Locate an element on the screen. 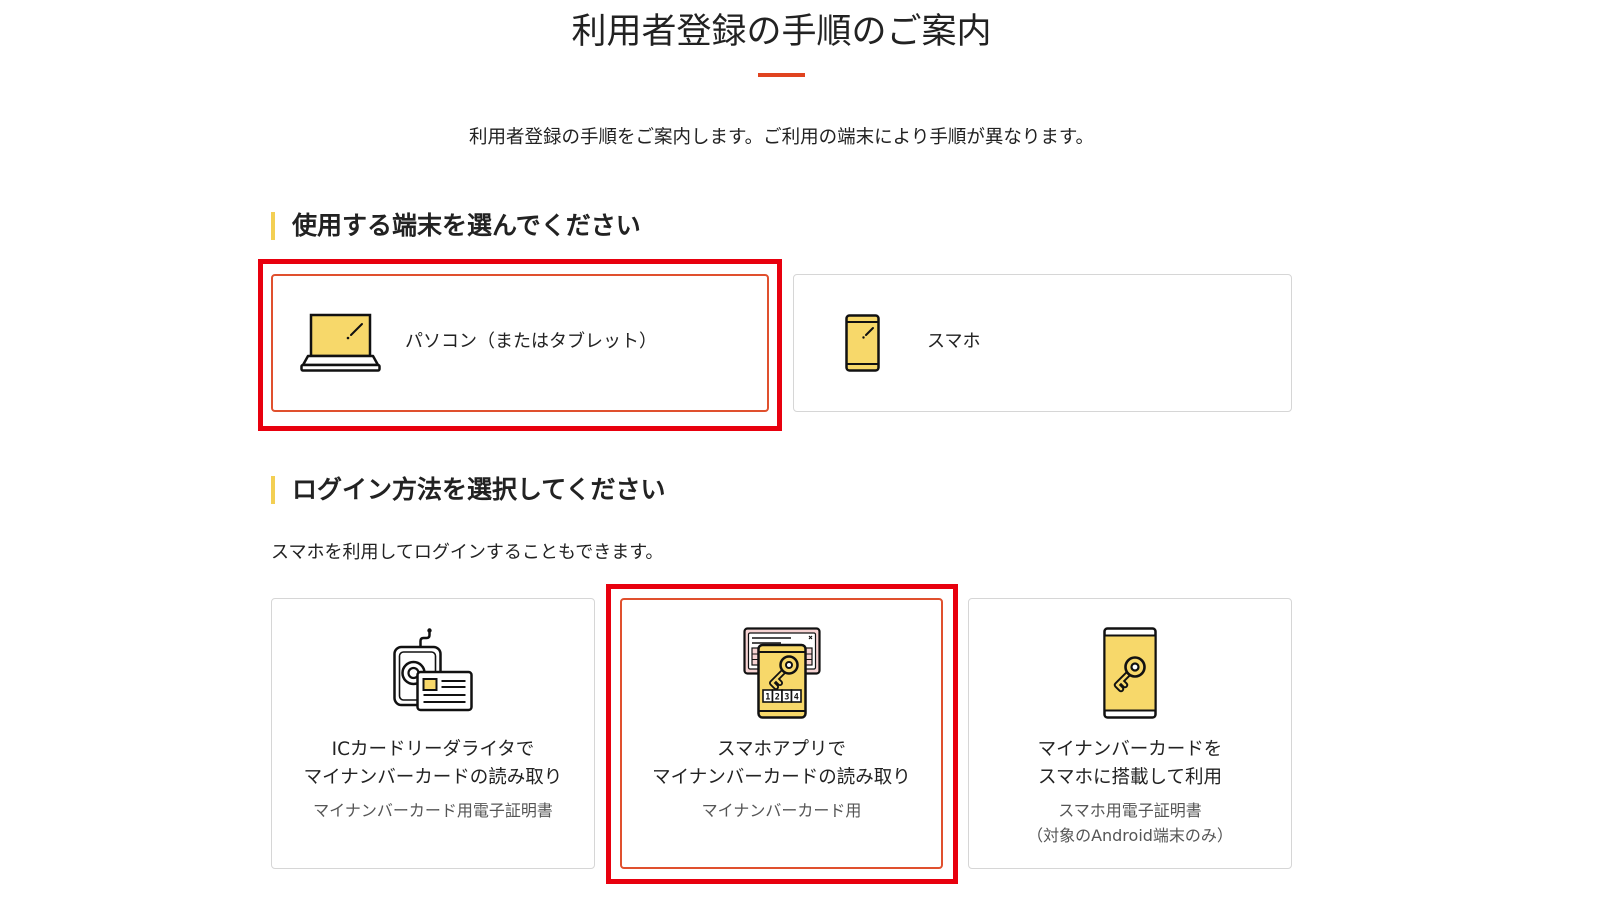 The height and width of the screenshot is (909, 1600). device-option-pc: パソコン（またはタブレット） is located at coordinates (520, 343).